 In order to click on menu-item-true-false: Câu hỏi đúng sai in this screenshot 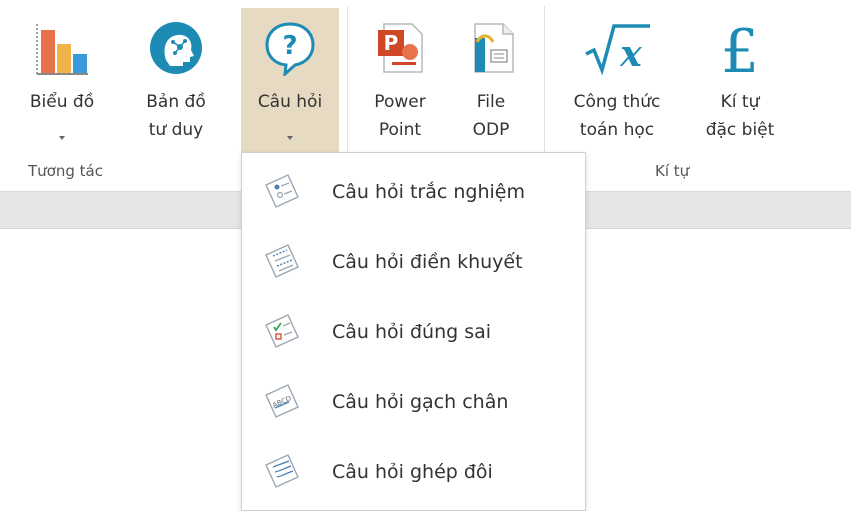, I will do `click(413, 333)`.